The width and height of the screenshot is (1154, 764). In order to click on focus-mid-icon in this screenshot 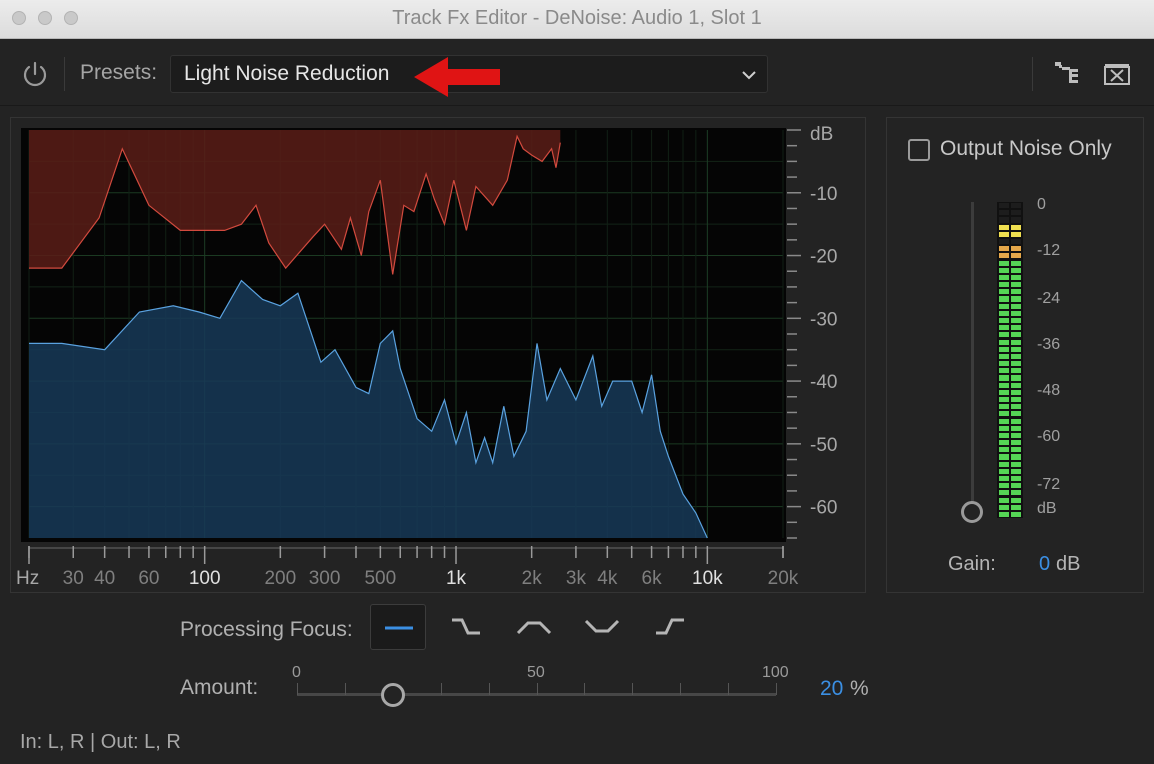, I will do `click(534, 628)`.